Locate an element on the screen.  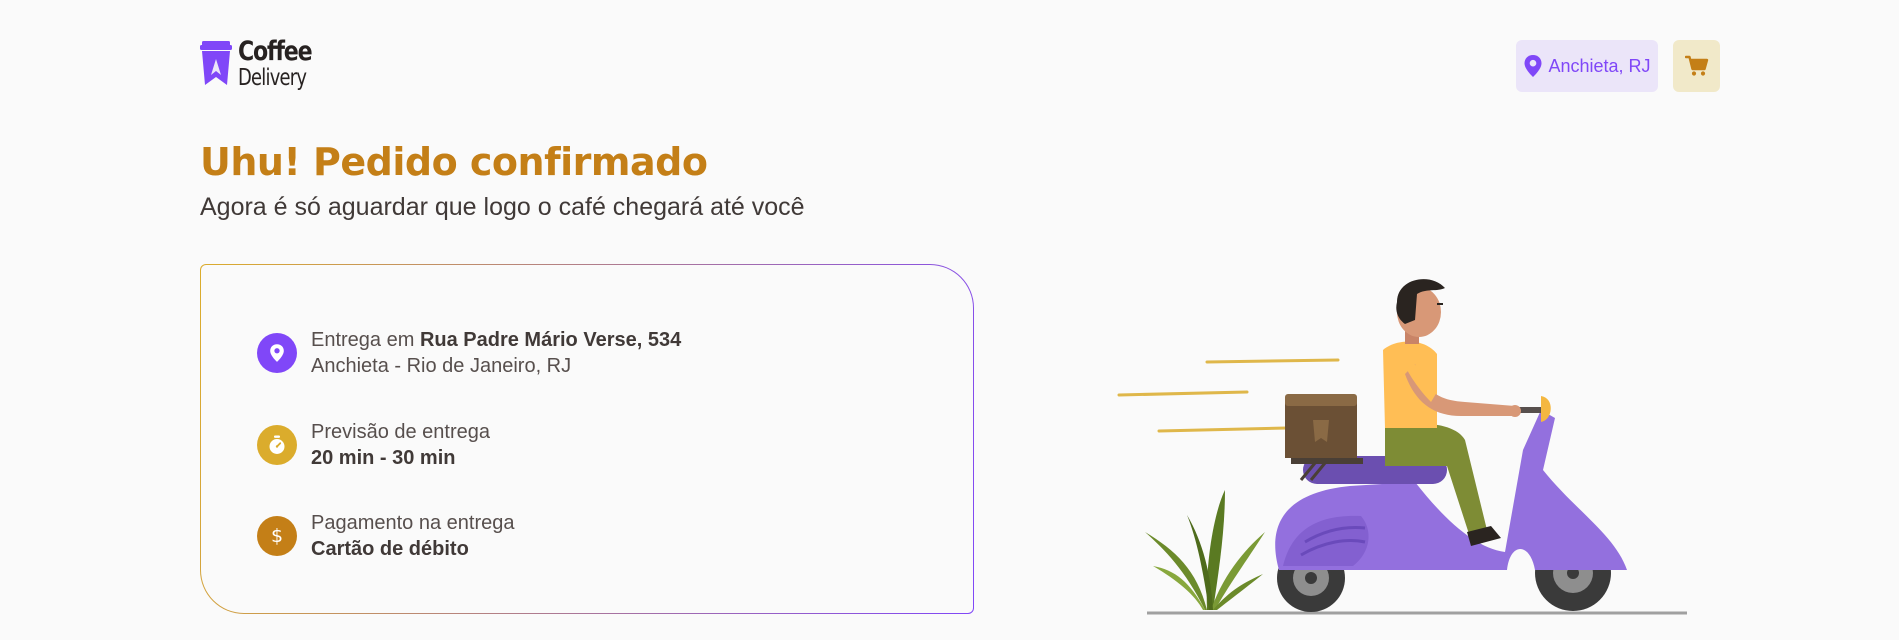
estimate-label: Previsão de entrega is located at coordinates (401, 432).